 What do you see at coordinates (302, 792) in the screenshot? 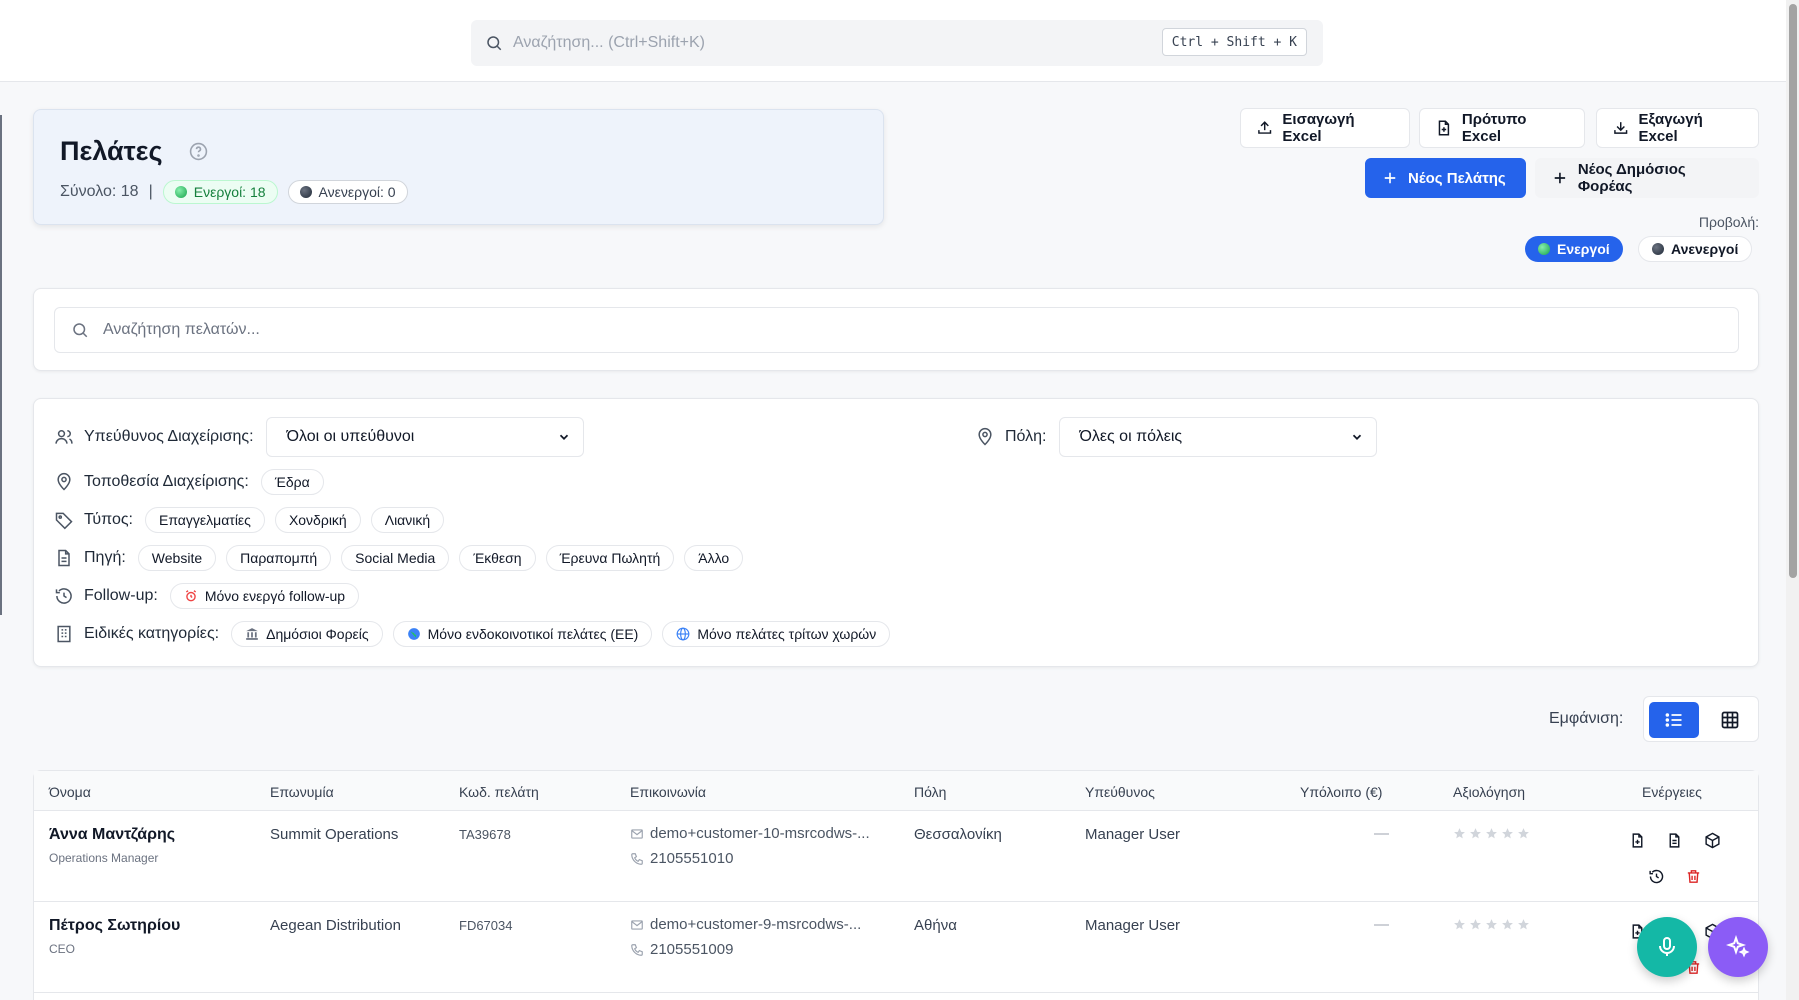
I see `col-company: Επωνυμία` at bounding box center [302, 792].